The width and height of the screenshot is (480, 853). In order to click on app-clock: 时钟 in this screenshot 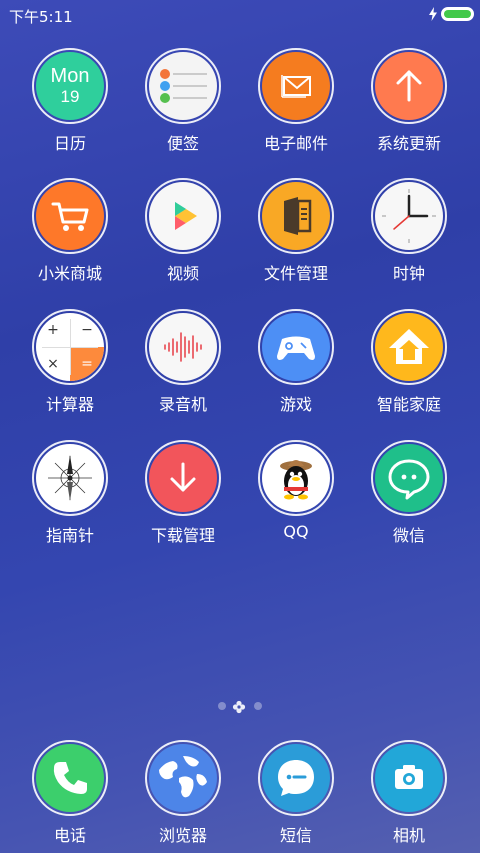, I will do `click(409, 238)`.